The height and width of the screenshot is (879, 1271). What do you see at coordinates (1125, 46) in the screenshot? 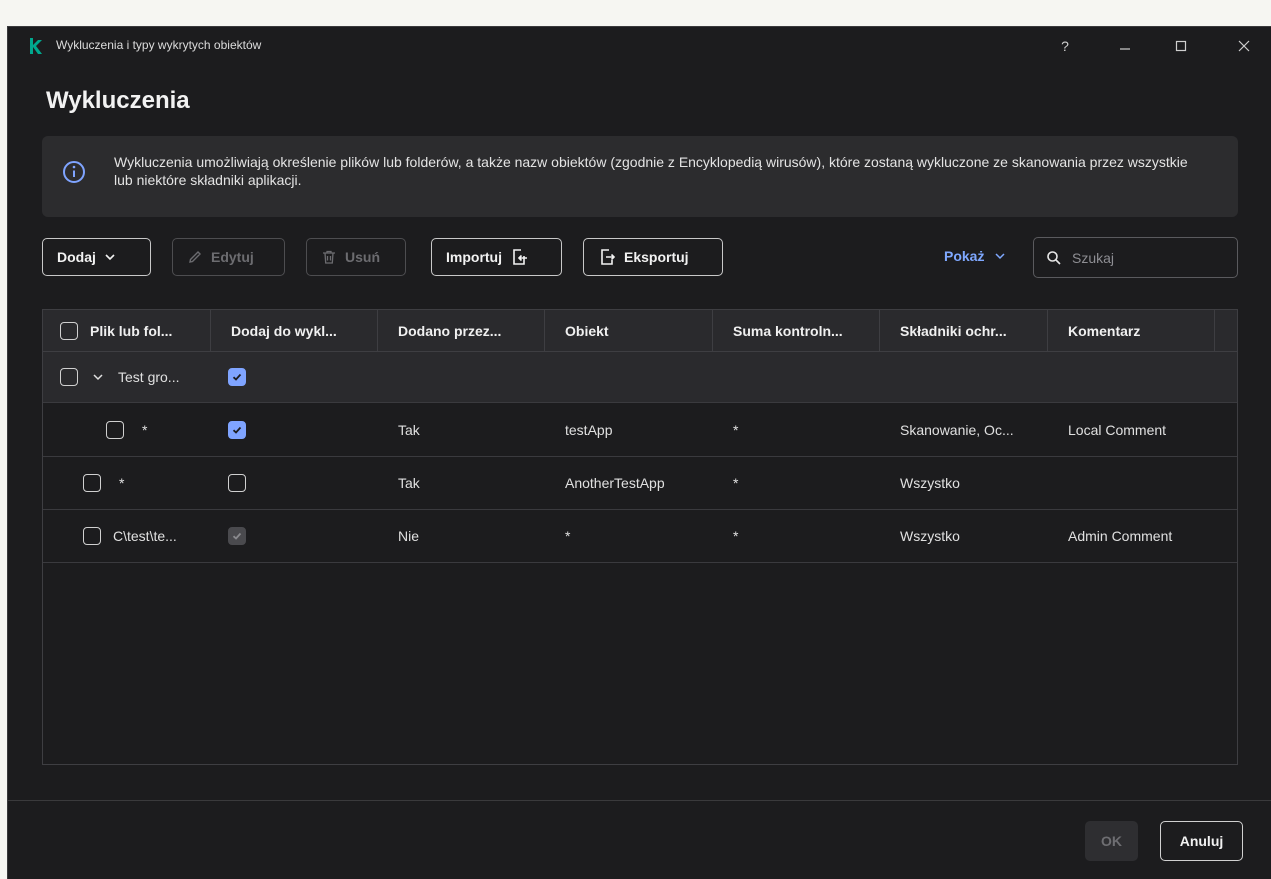
I see `minimize-button` at bounding box center [1125, 46].